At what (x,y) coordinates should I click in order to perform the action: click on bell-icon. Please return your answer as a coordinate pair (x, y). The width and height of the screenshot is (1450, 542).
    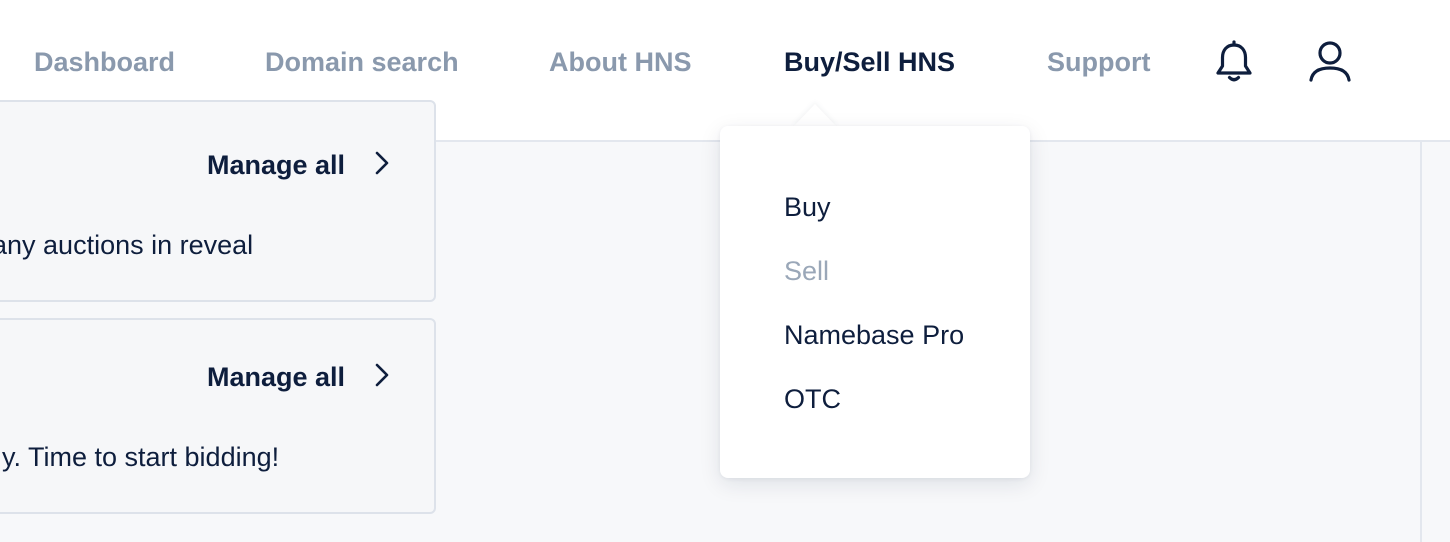
    Looking at the image, I should click on (1234, 64).